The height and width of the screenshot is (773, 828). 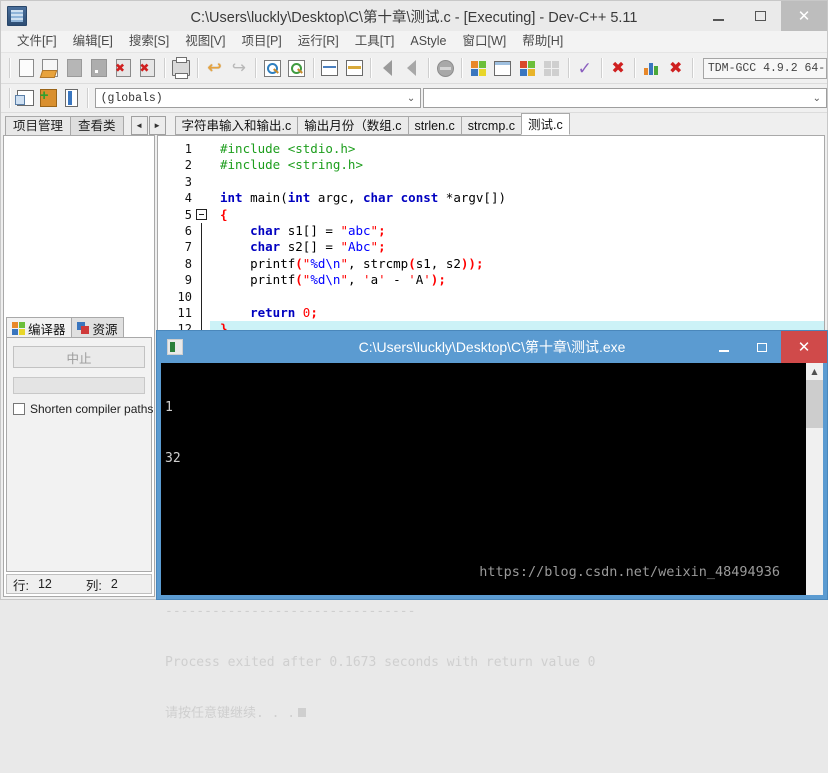 I want to click on secondary-toolbar: (globals) ⌄ ⌄, so click(x=414, y=98).